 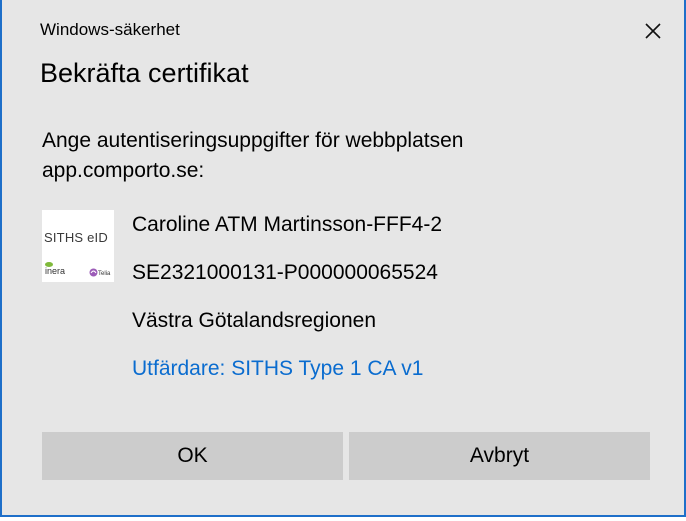 What do you see at coordinates (192, 456) in the screenshot?
I see `ok-button: OK` at bounding box center [192, 456].